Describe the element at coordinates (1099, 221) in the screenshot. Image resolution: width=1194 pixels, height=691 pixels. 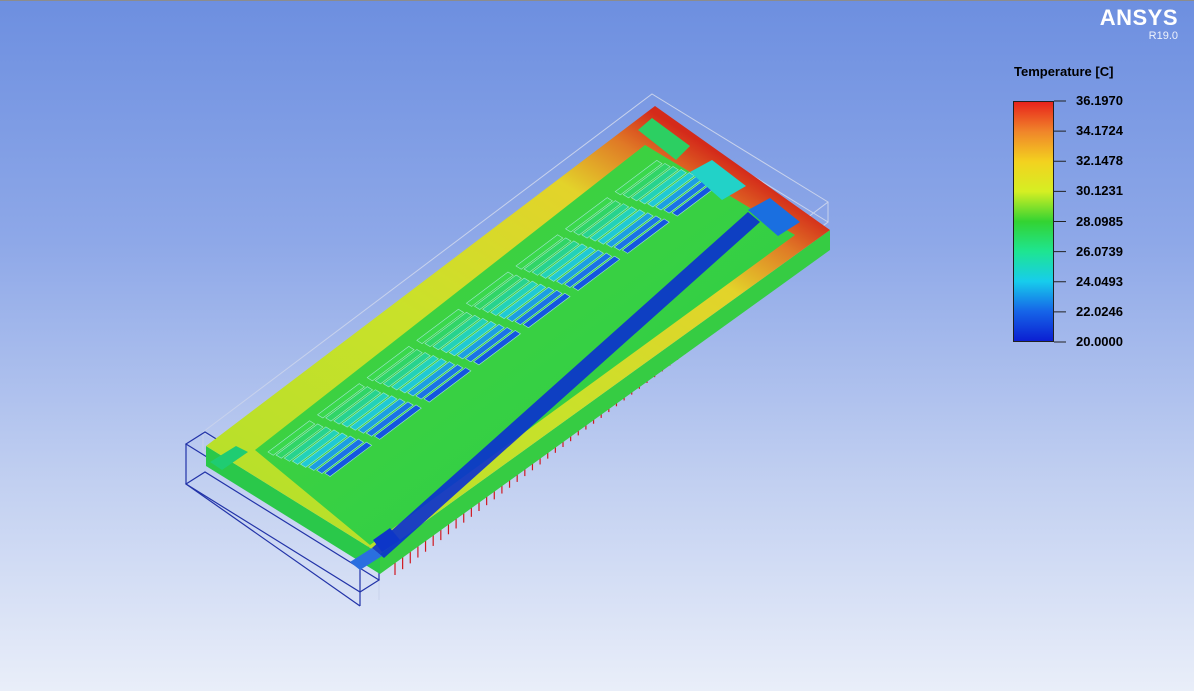
I see `legend-label: 28.0985` at that location.